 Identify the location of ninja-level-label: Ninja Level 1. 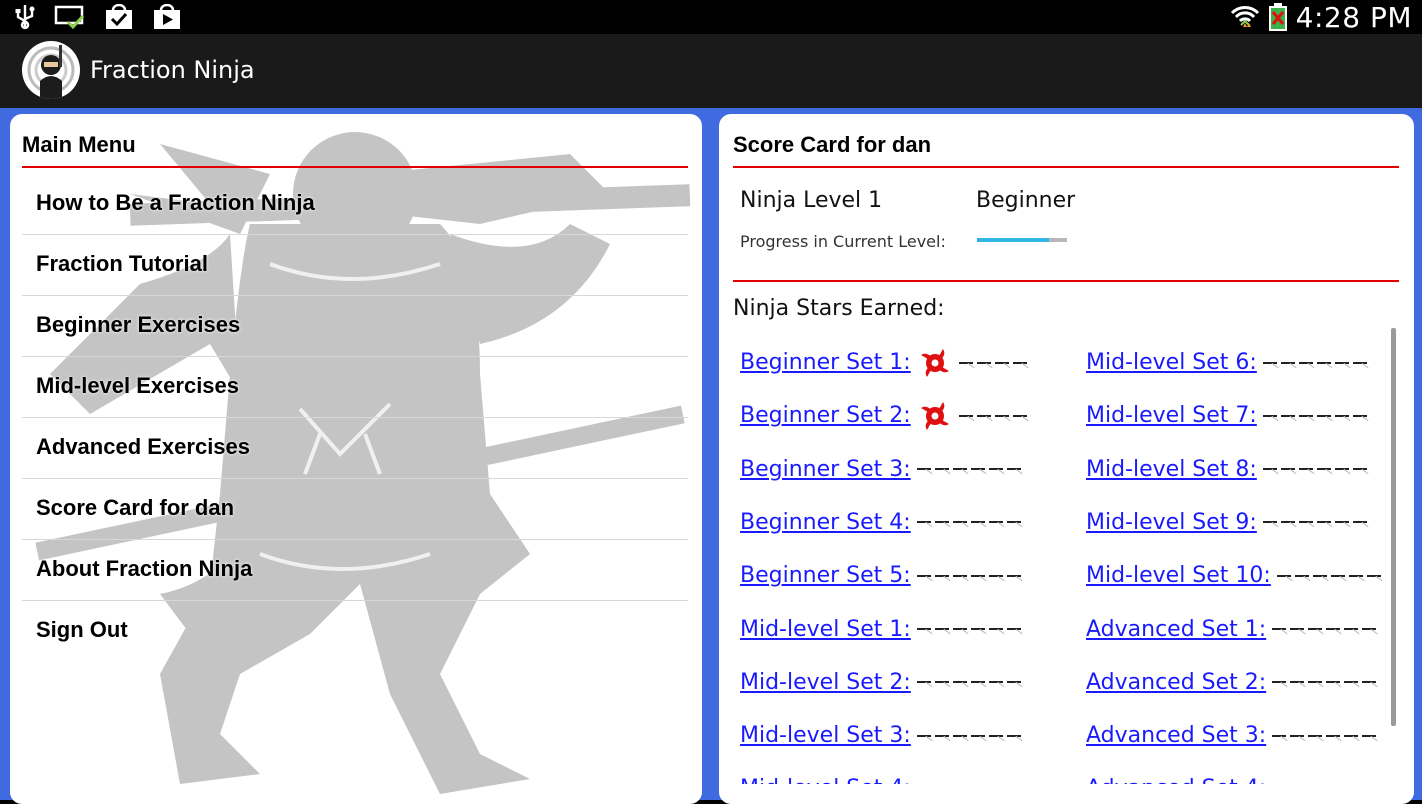
(811, 200).